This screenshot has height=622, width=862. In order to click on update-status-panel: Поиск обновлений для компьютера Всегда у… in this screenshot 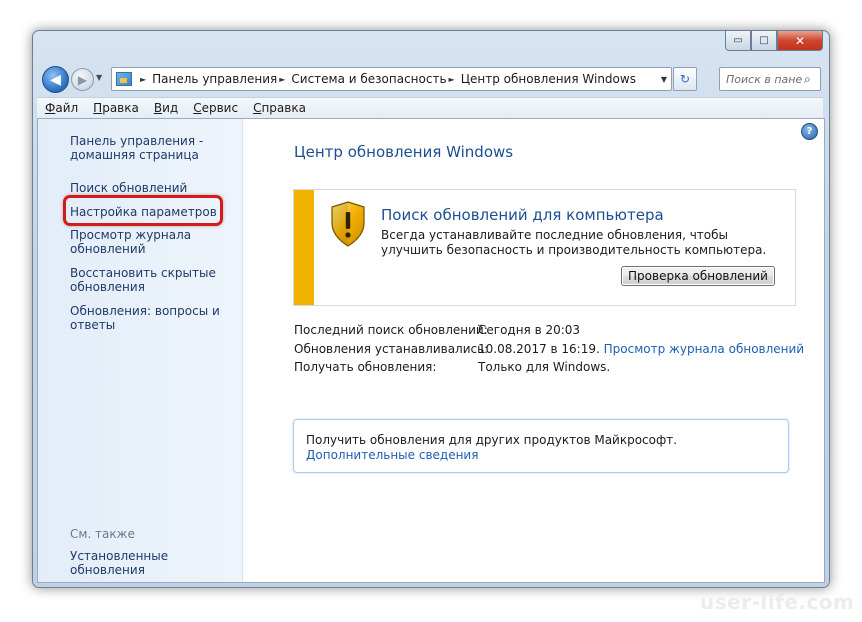, I will do `click(544, 247)`.